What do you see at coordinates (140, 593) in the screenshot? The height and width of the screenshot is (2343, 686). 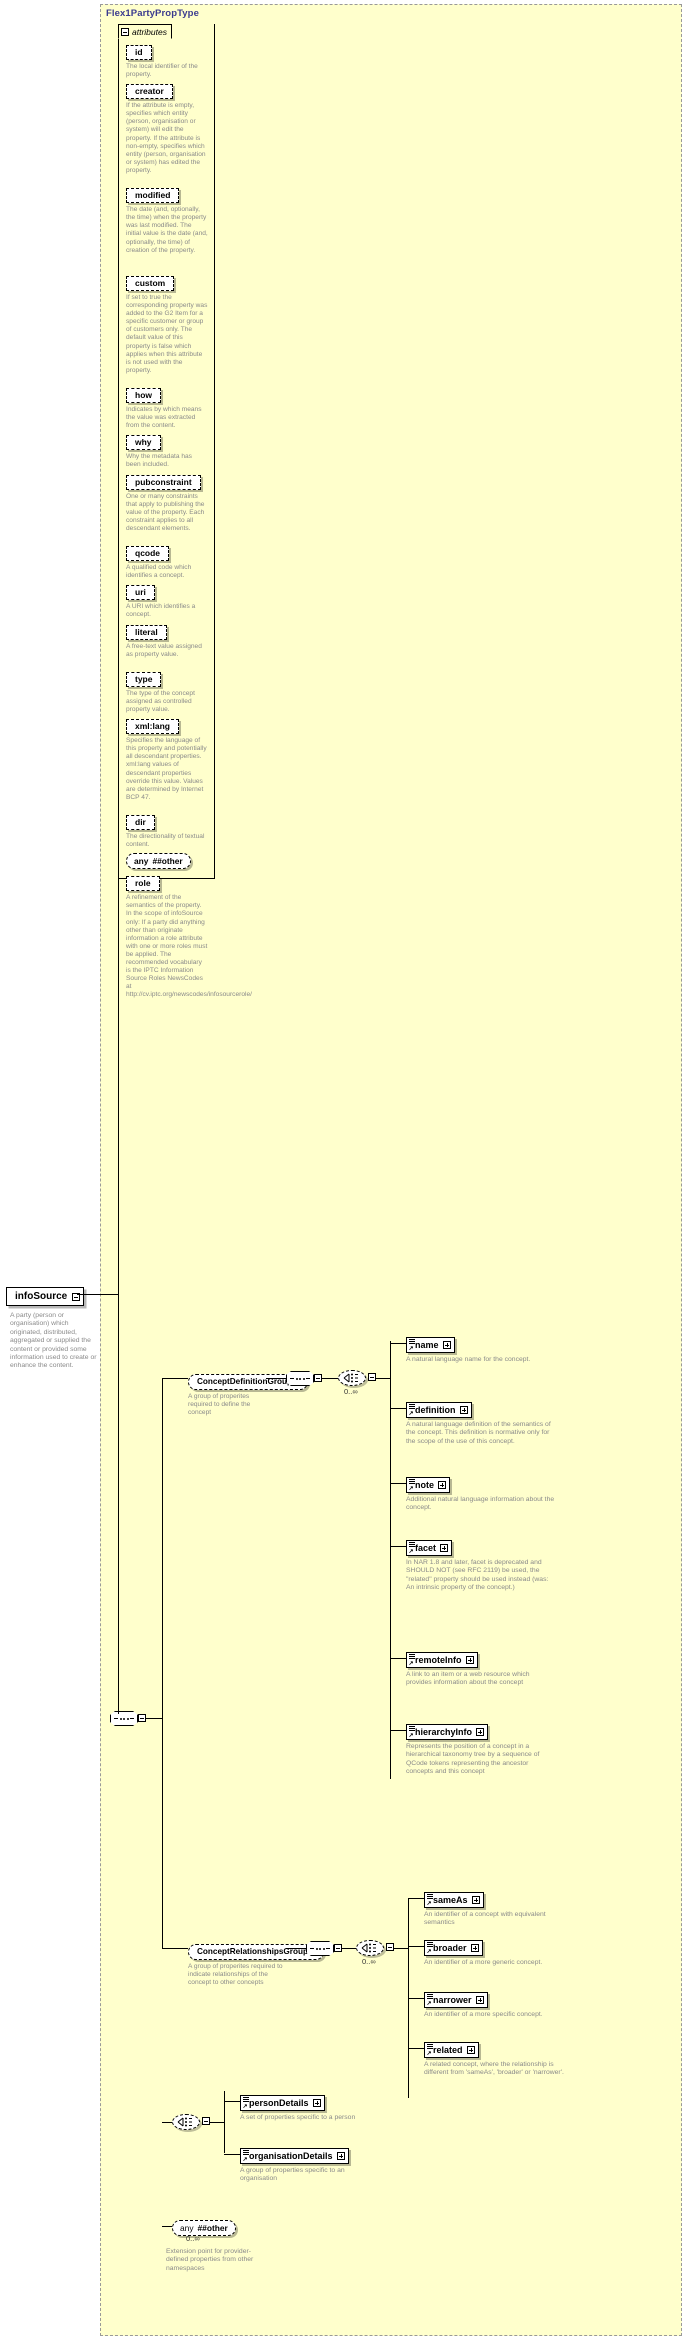 I see `attribute-chip: uri` at bounding box center [140, 593].